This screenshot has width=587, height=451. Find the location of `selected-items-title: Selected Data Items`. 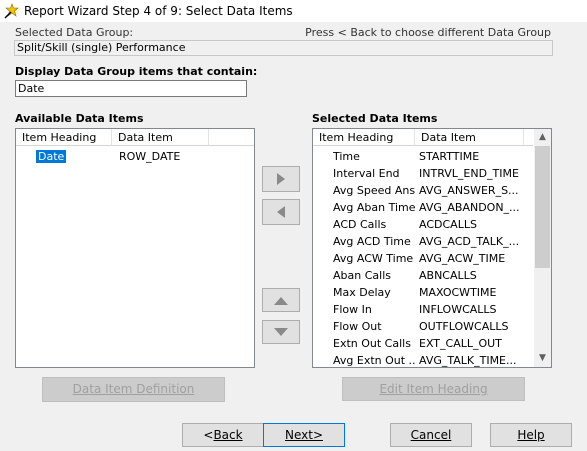

selected-items-title: Selected Data Items is located at coordinates (375, 118).